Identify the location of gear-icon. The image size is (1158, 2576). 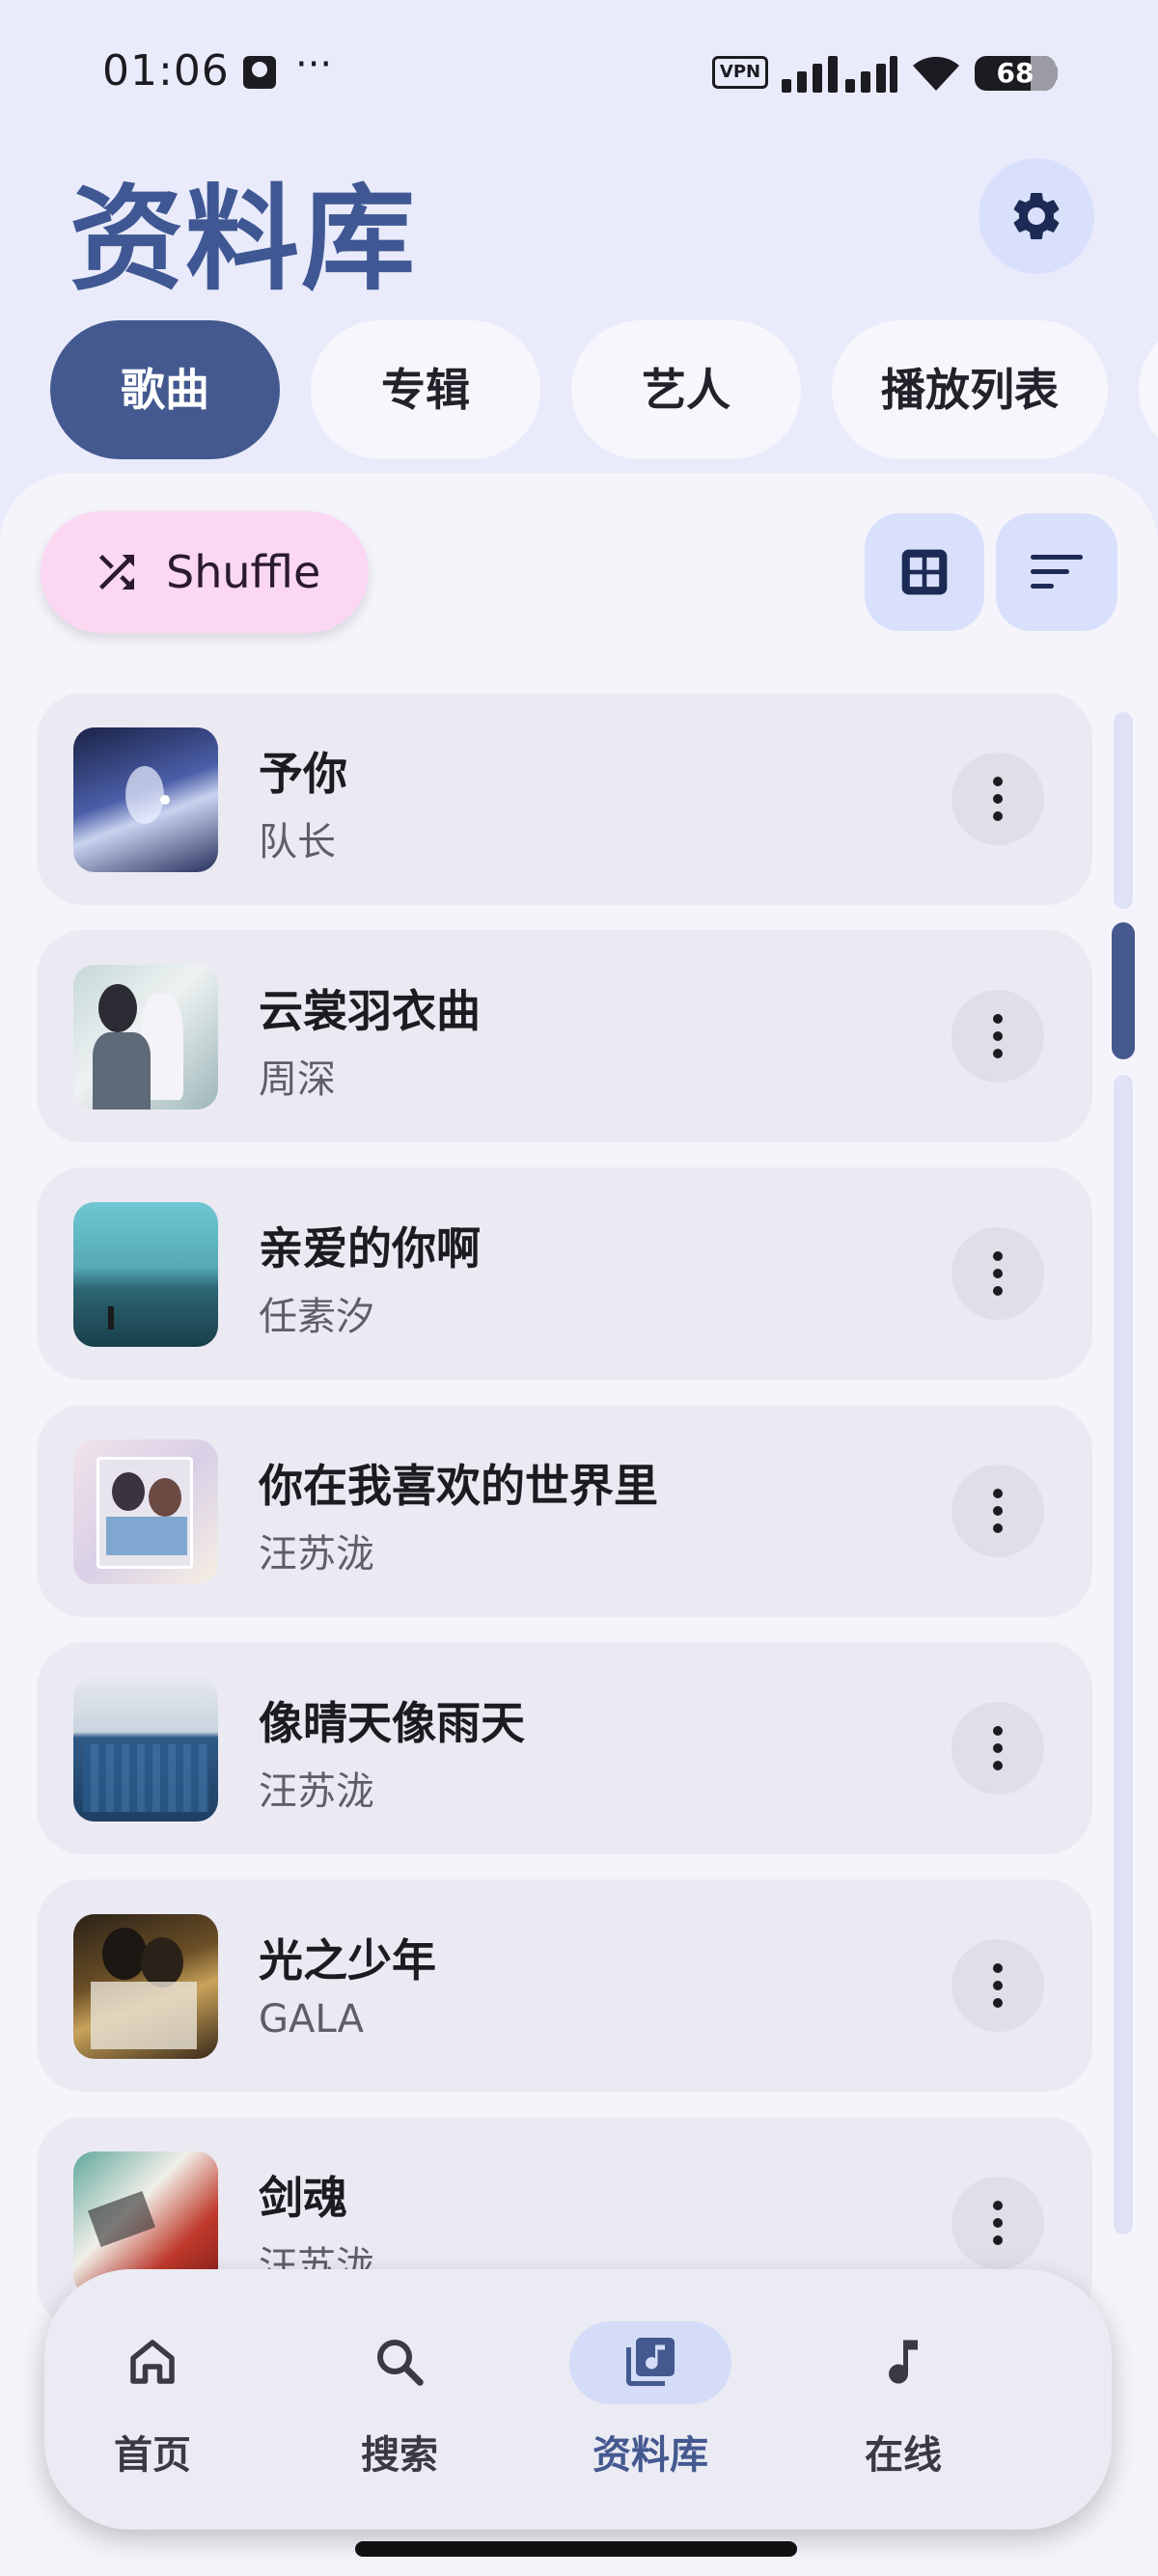
(1036, 216).